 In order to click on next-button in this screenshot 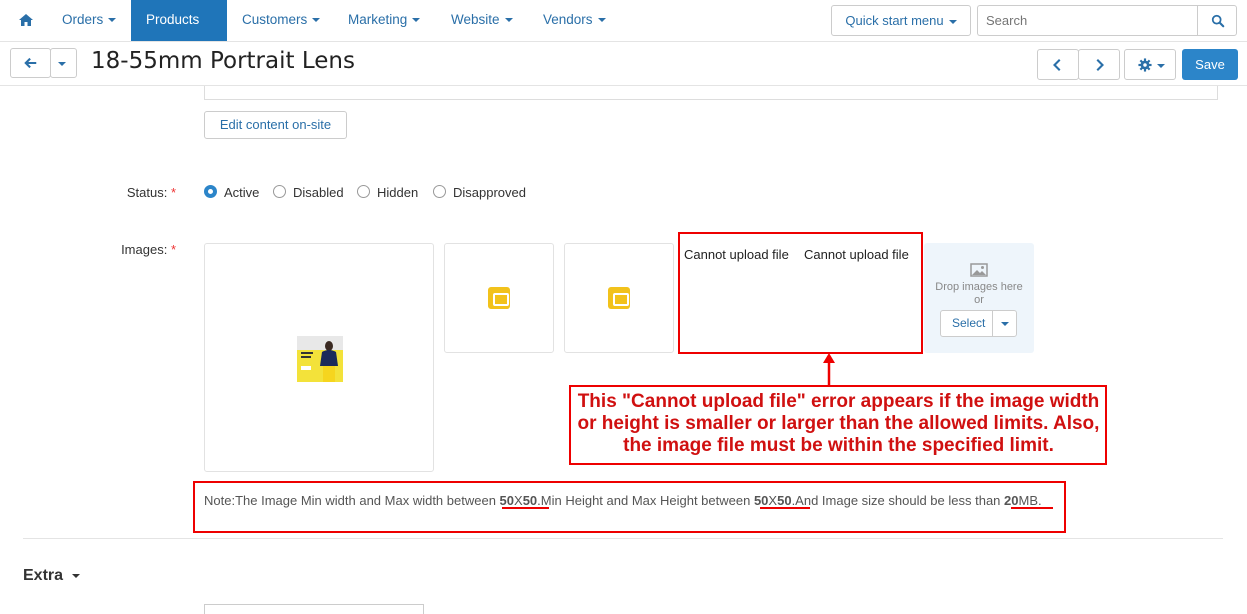, I will do `click(1099, 64)`.